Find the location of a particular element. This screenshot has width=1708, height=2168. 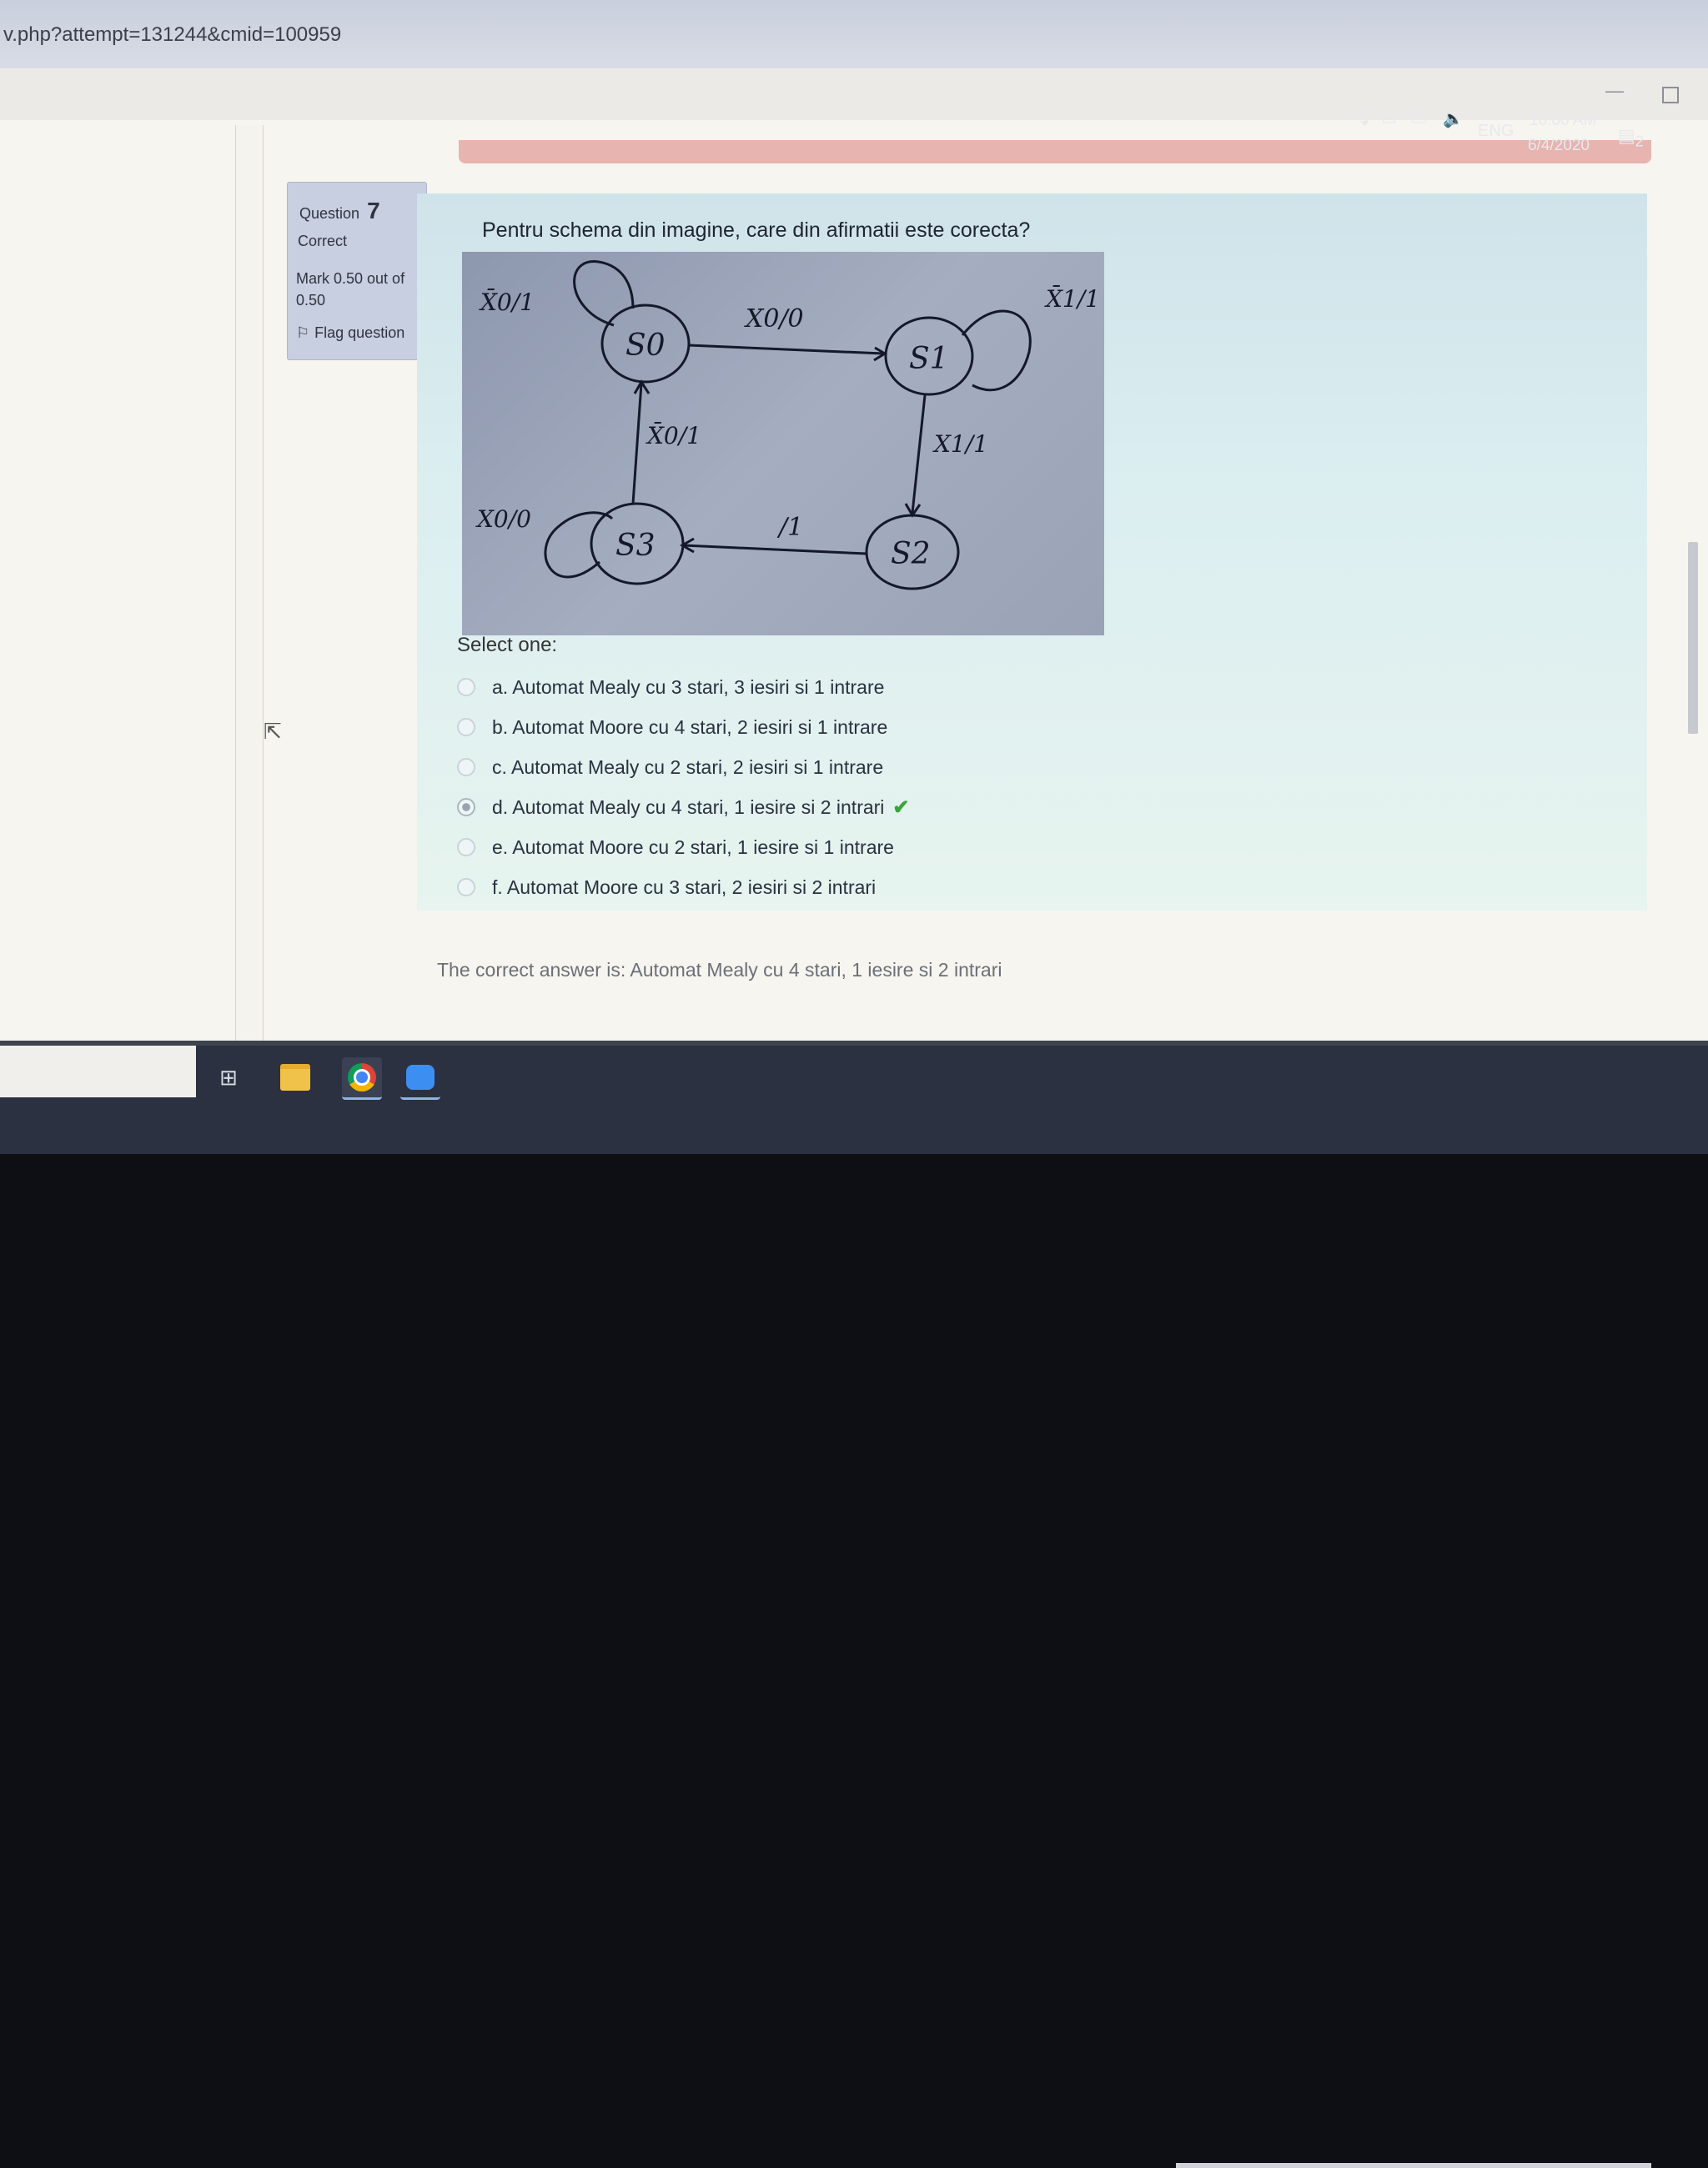

flag-icon: ⚐ is located at coordinates (303, 332).